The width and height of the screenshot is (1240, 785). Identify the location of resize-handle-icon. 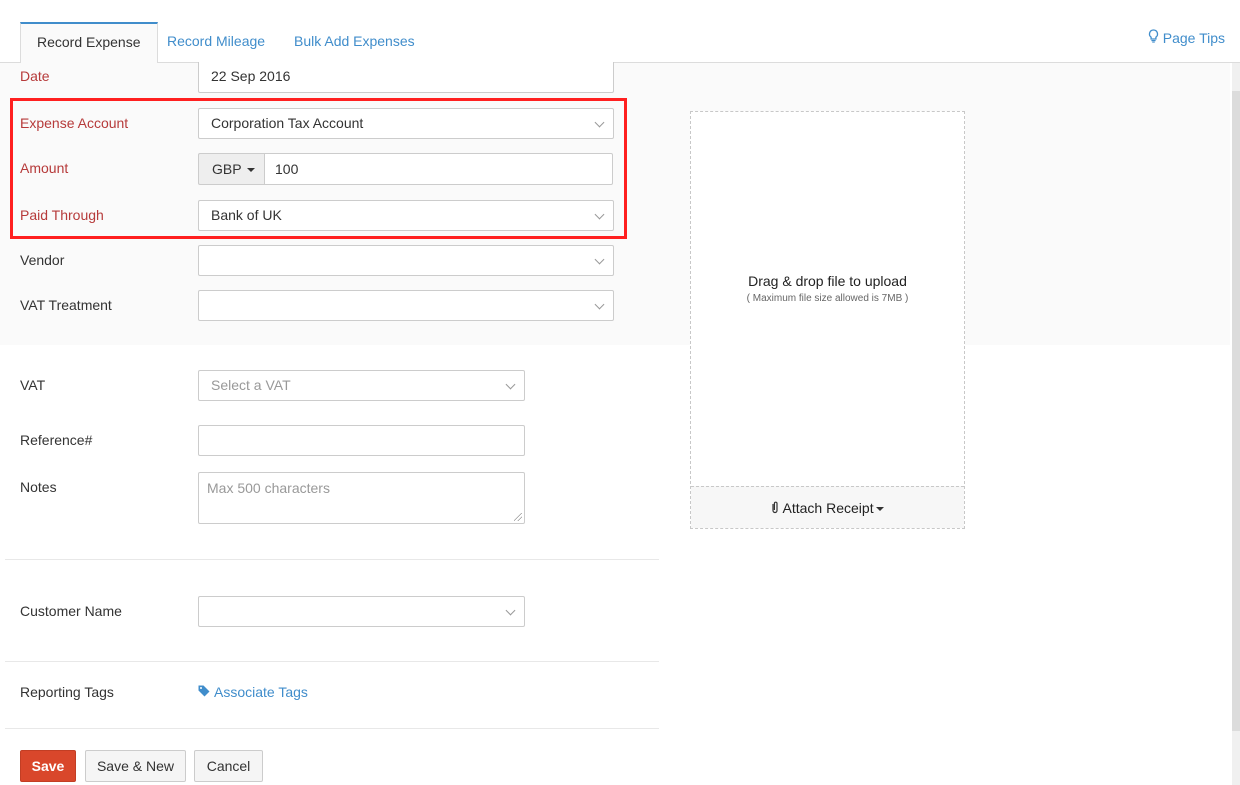
(518, 517).